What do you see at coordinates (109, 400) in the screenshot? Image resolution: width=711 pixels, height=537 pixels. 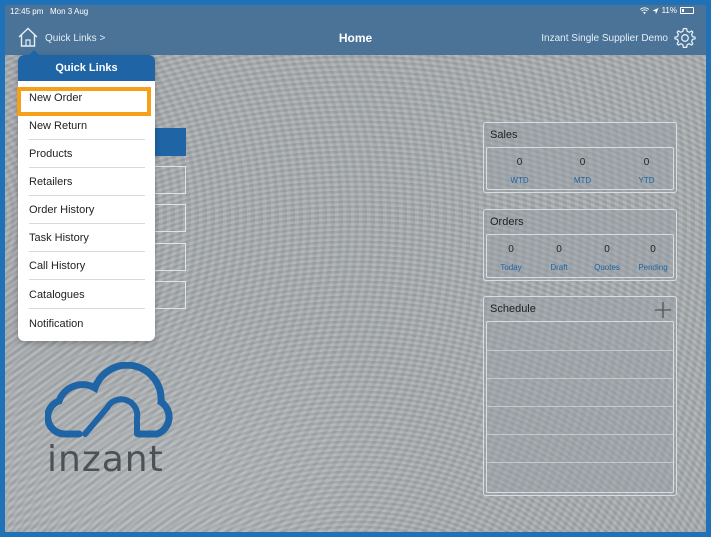 I see `inzant-logo-icon` at bounding box center [109, 400].